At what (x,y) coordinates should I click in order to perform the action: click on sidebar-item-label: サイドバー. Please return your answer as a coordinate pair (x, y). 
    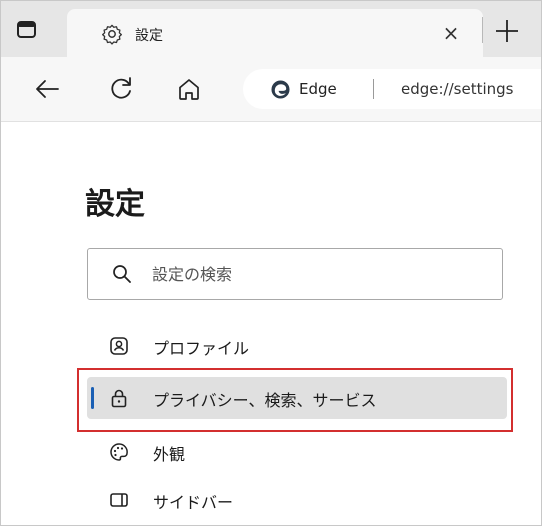
    Looking at the image, I should click on (193, 502).